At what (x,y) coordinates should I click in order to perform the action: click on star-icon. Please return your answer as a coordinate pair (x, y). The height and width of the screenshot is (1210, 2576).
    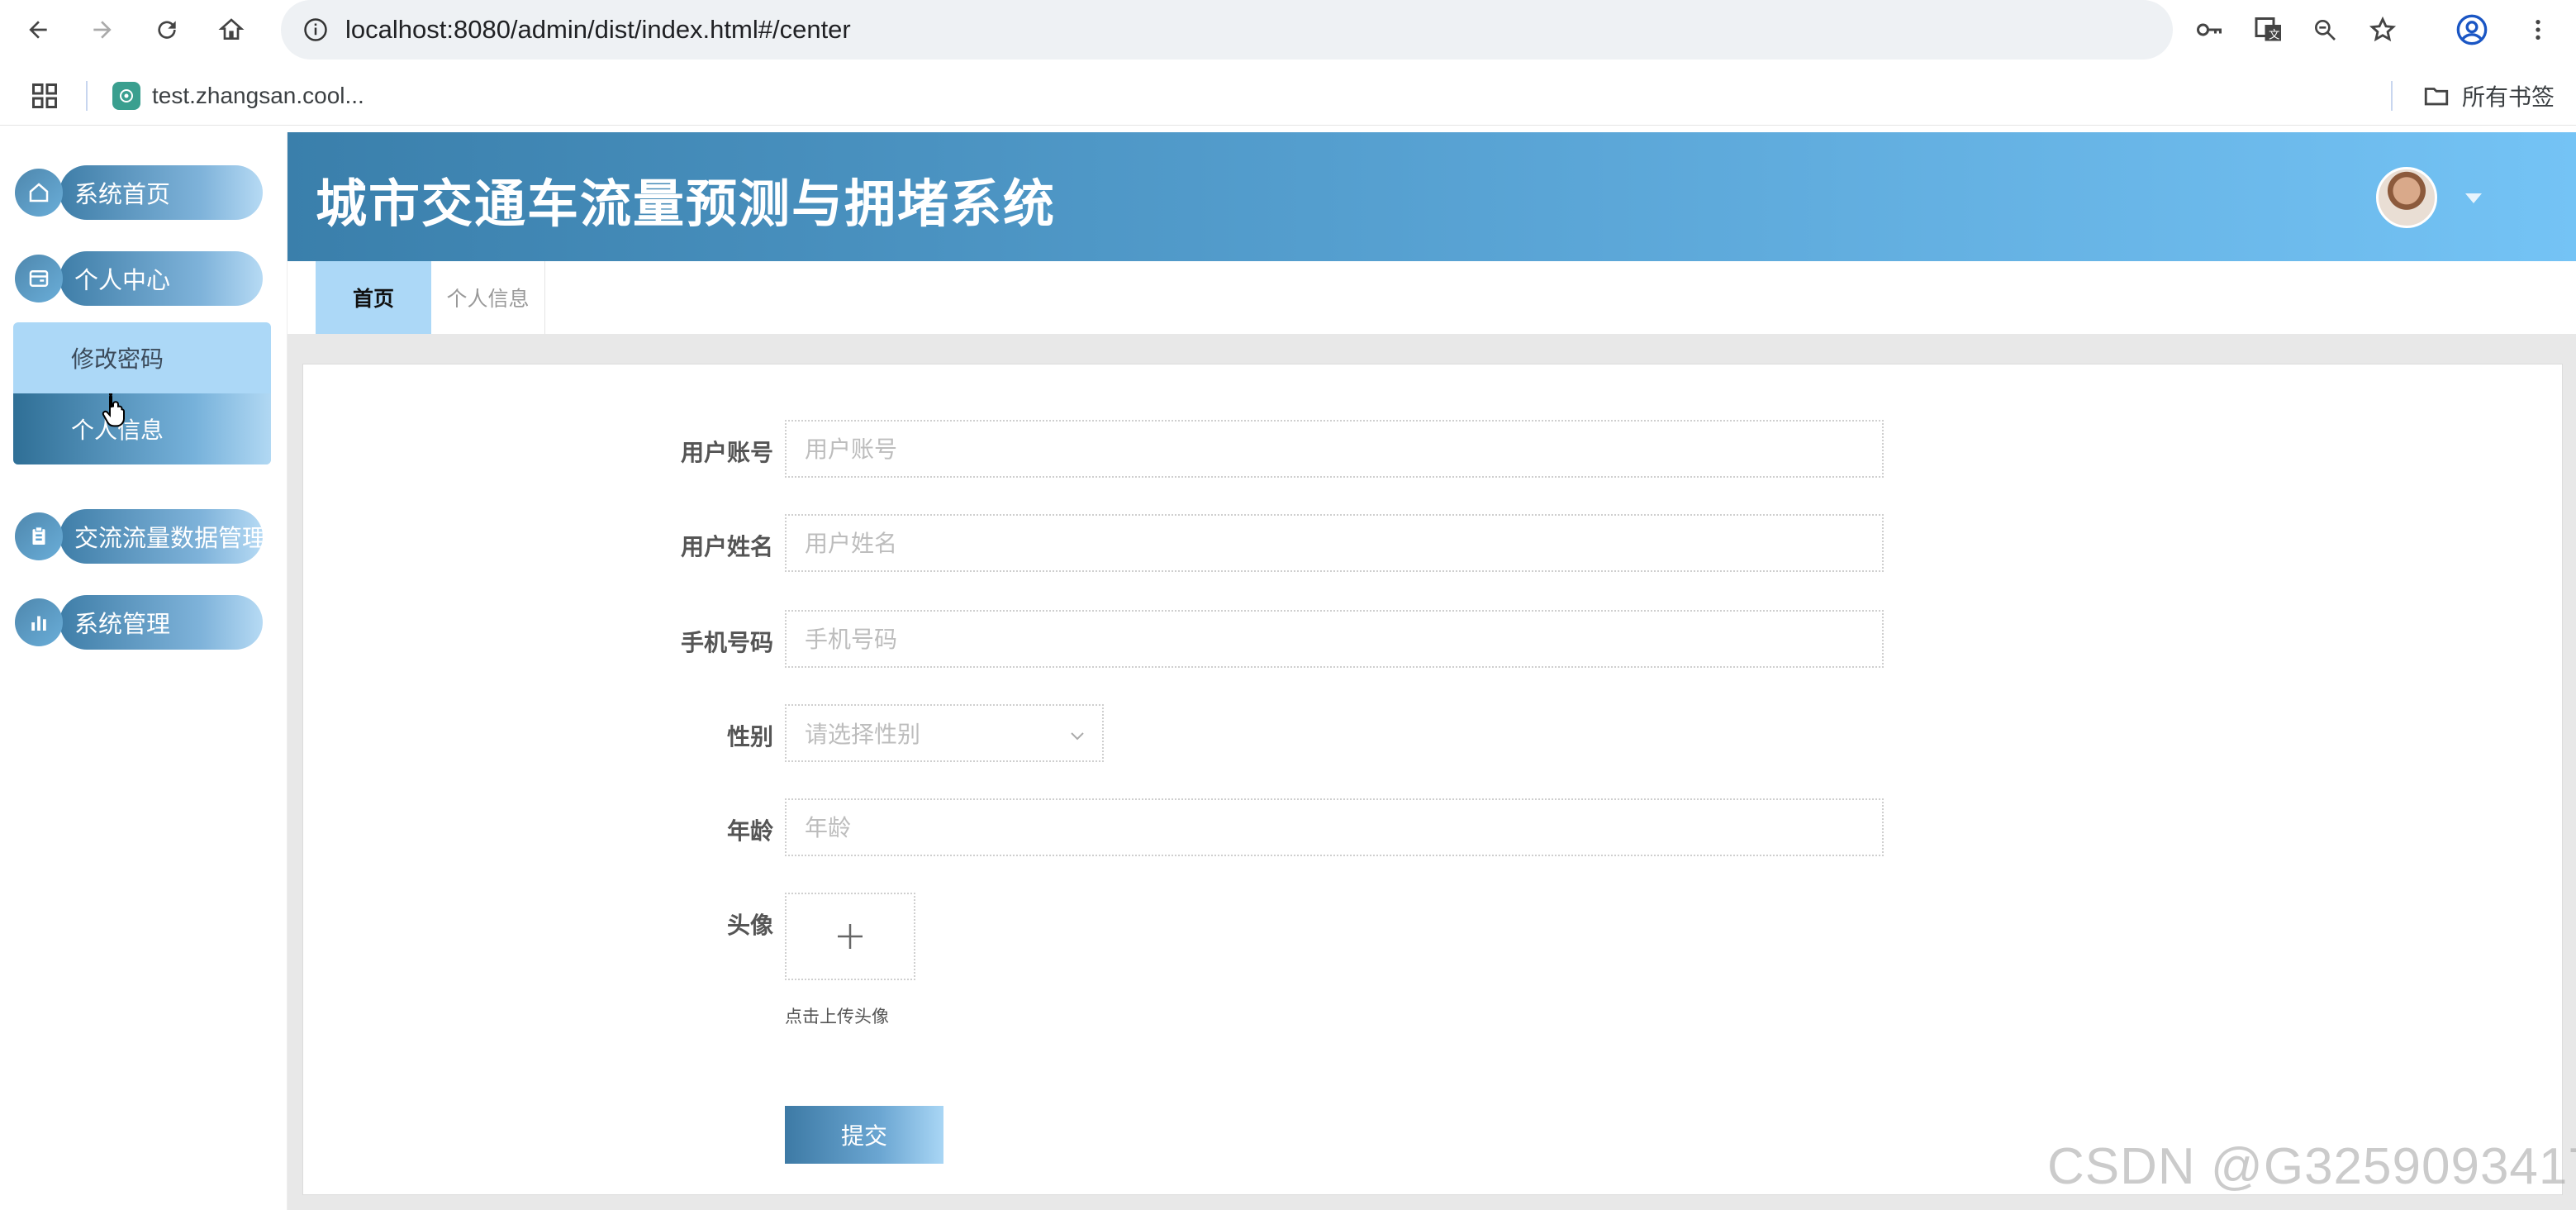
    Looking at the image, I should click on (2383, 30).